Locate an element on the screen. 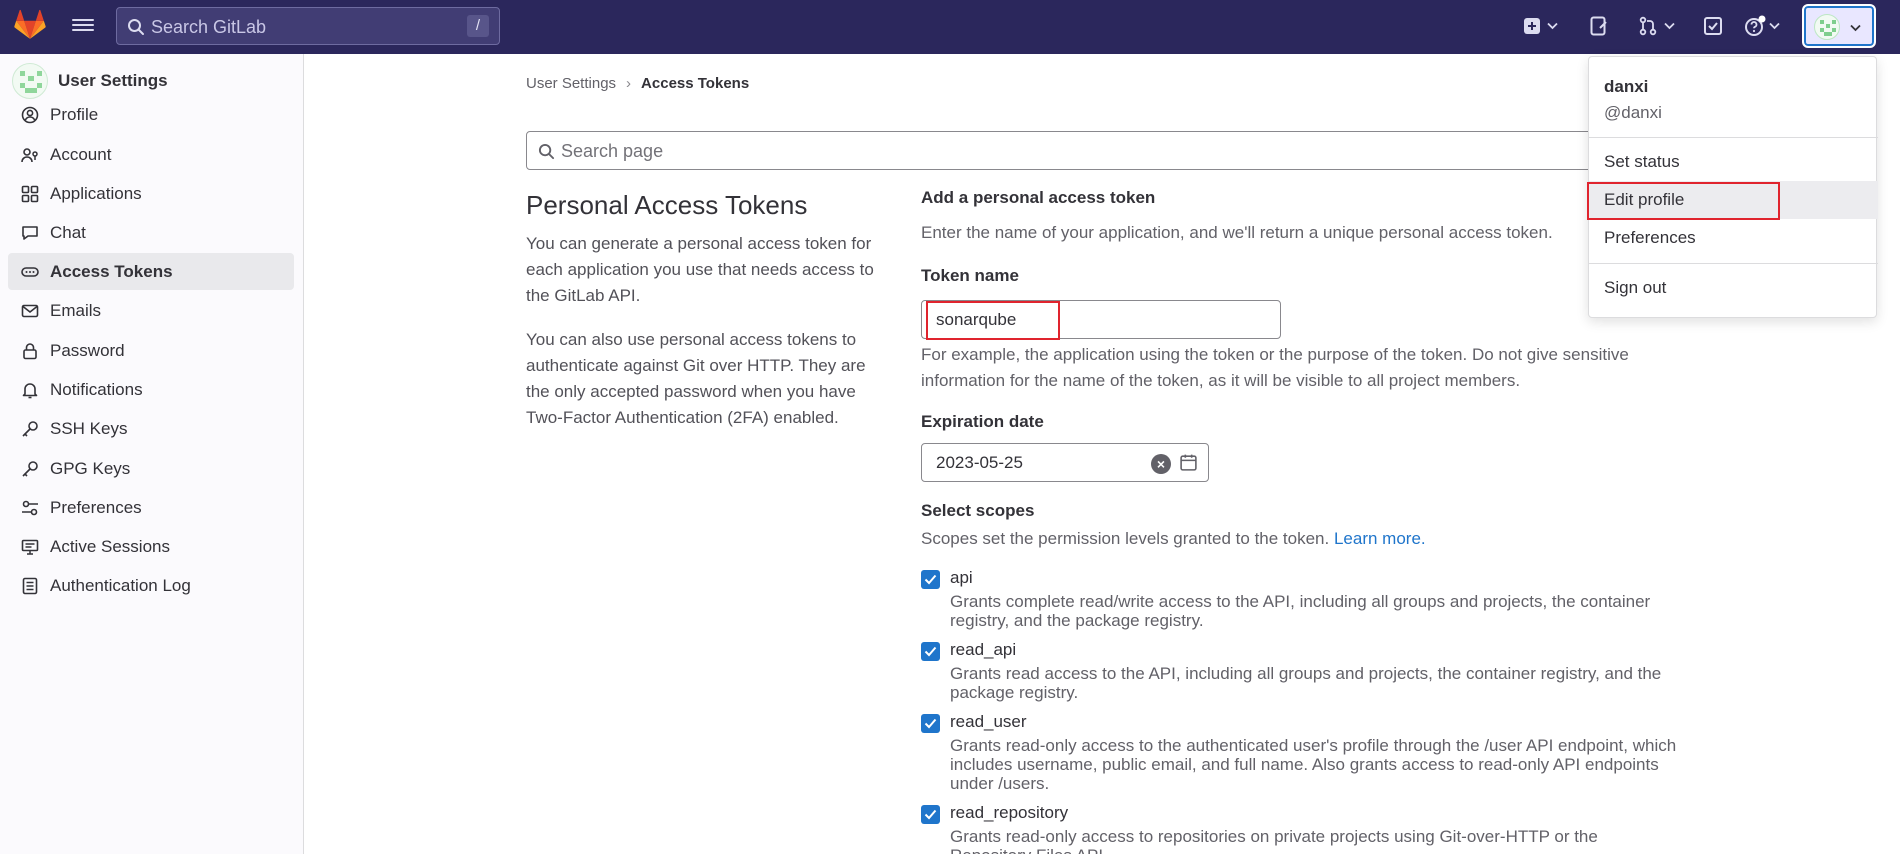 Image resolution: width=1900 pixels, height=854 pixels. scope-checkbox-read-user is located at coordinates (930, 723).